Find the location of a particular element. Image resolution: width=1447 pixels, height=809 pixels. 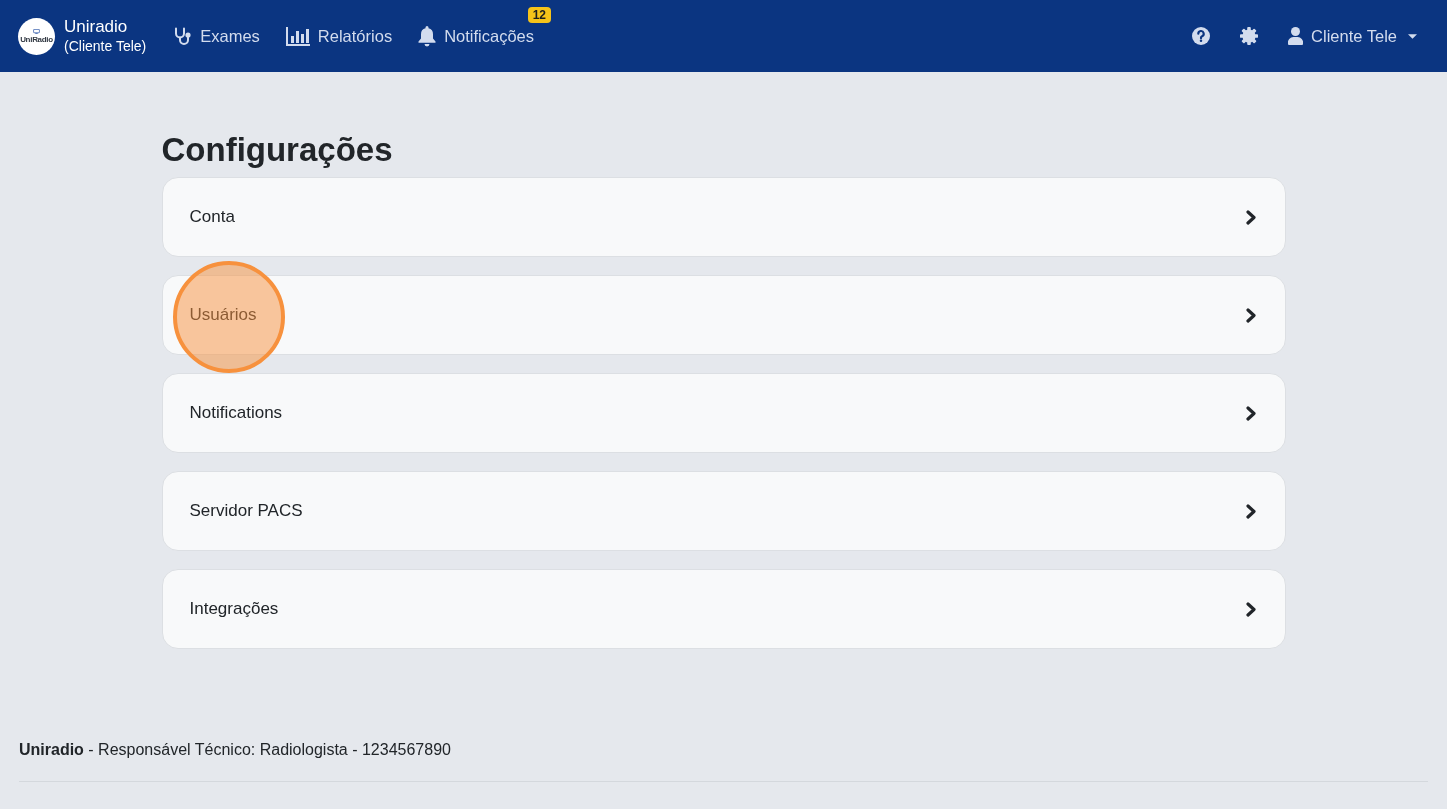

brand-subtitle: (Cliente Tele) is located at coordinates (105, 46).